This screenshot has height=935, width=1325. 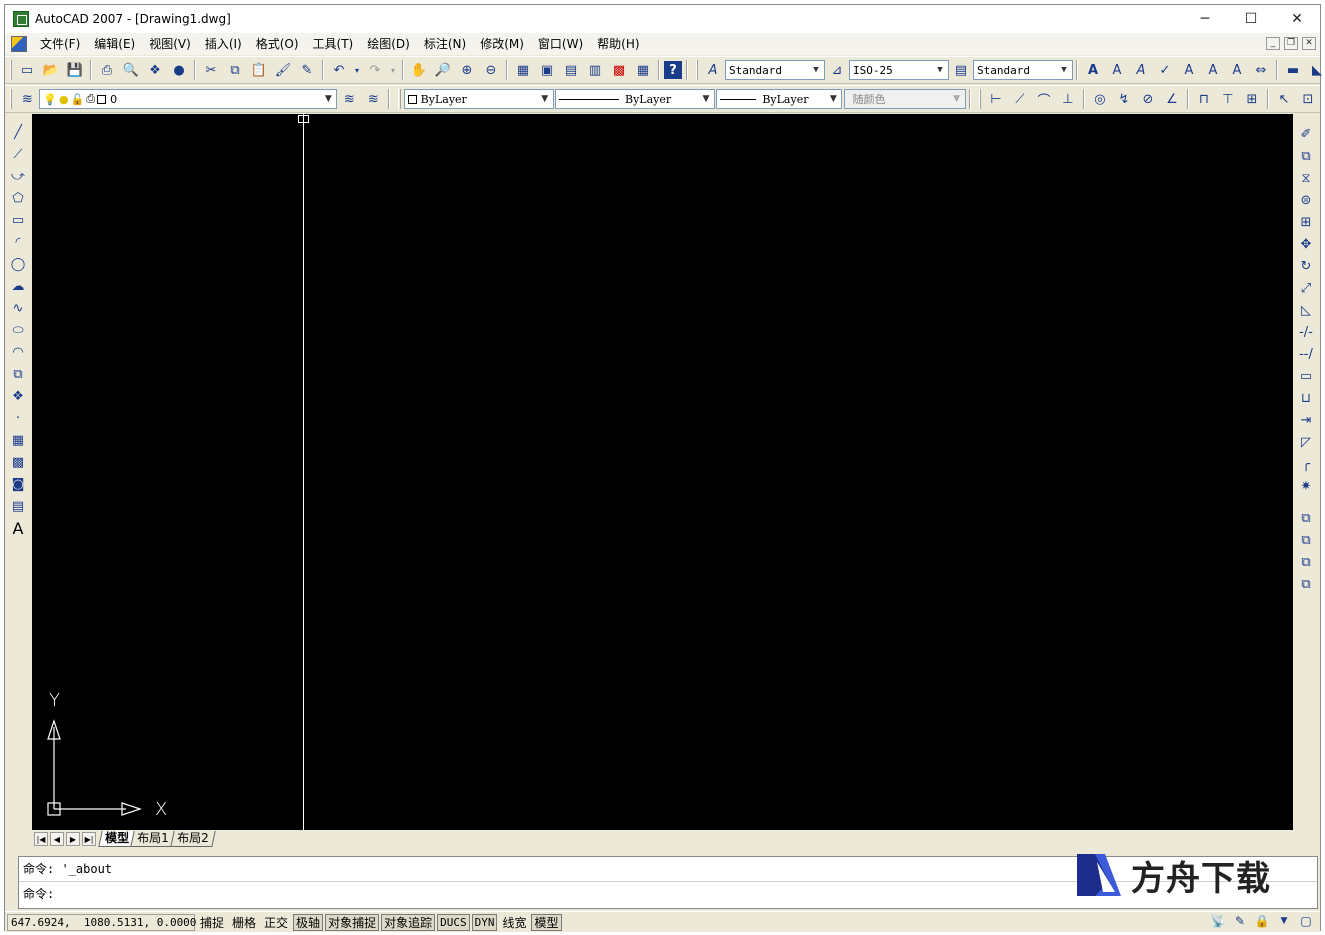 What do you see at coordinates (1306, 332) in the screenshot?
I see `trim-icon: -/-` at bounding box center [1306, 332].